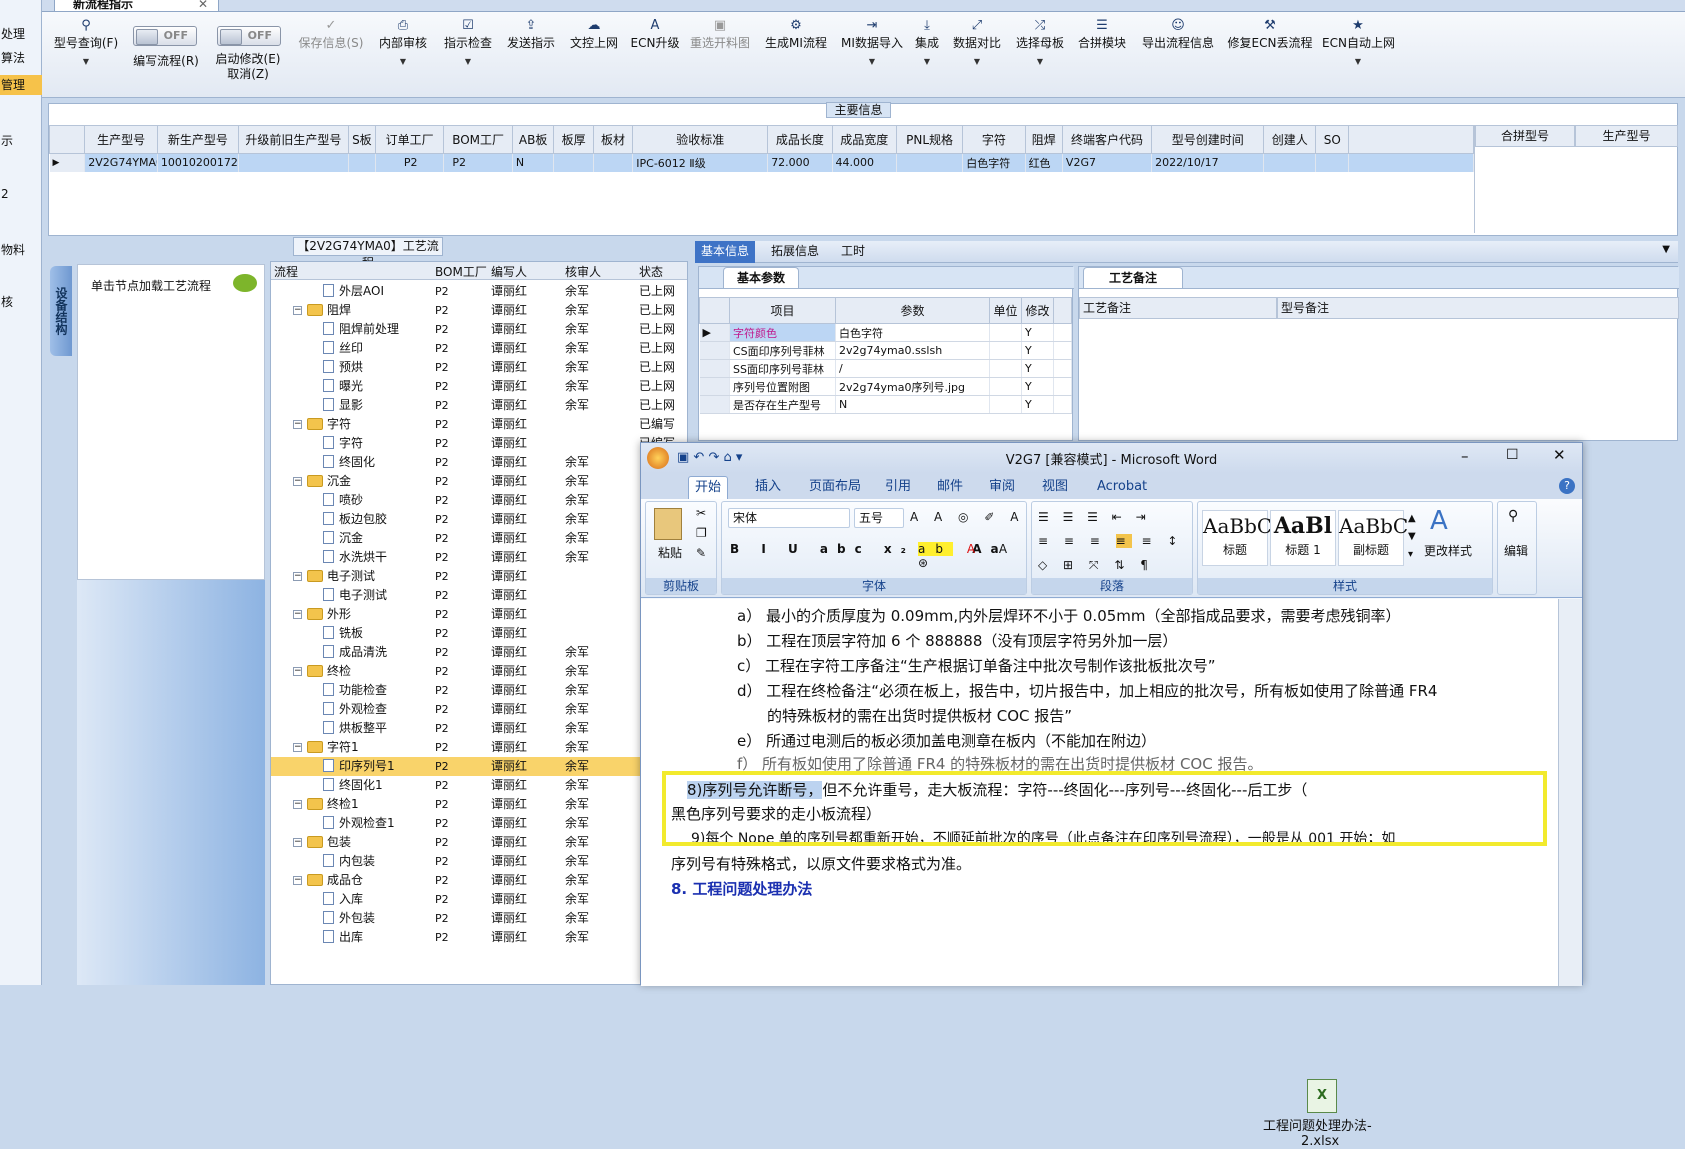 This screenshot has width=1685, height=1149. What do you see at coordinates (708, 487) in the screenshot?
I see `ribbon-tab-home: 开始` at bounding box center [708, 487].